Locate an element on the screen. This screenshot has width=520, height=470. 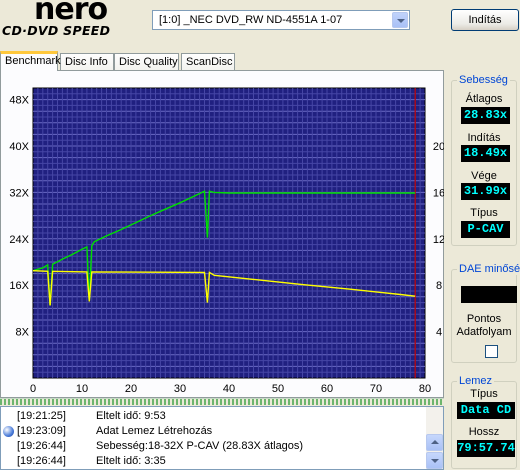
dae-group: DAE minőség Pontos Adatfolyam is located at coordinates (485, 313).